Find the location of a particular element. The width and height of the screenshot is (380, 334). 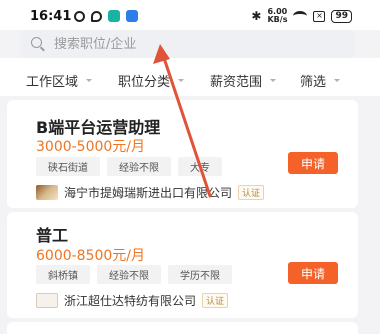

system-icons: ✱ 6.00 KB/s × 99 is located at coordinates (301, 16).